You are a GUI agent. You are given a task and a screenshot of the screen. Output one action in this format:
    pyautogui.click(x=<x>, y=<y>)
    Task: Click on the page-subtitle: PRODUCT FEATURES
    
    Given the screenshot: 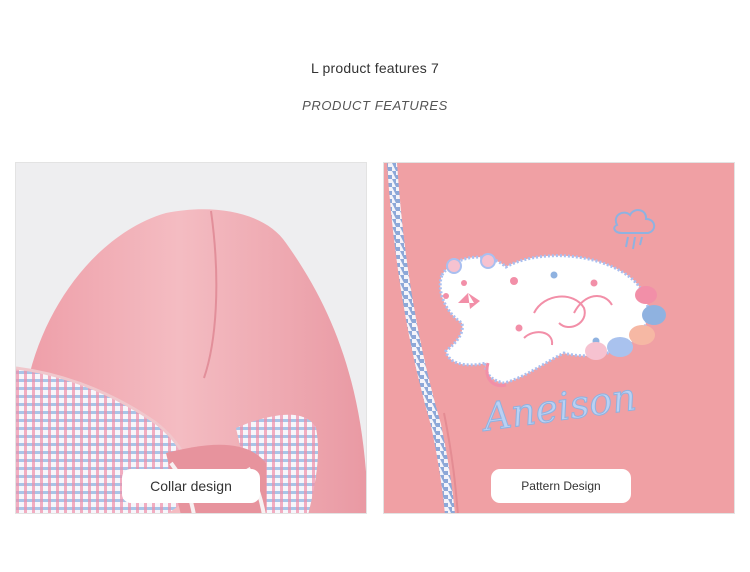 What is the action you would take?
    pyautogui.click(x=375, y=105)
    